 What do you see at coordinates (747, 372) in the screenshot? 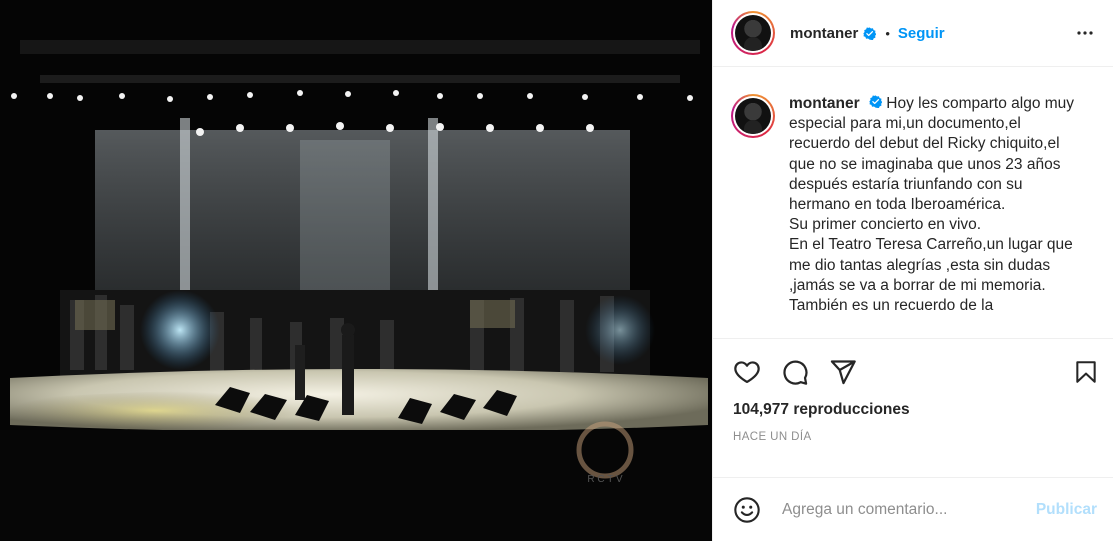
I see `heart-icon` at bounding box center [747, 372].